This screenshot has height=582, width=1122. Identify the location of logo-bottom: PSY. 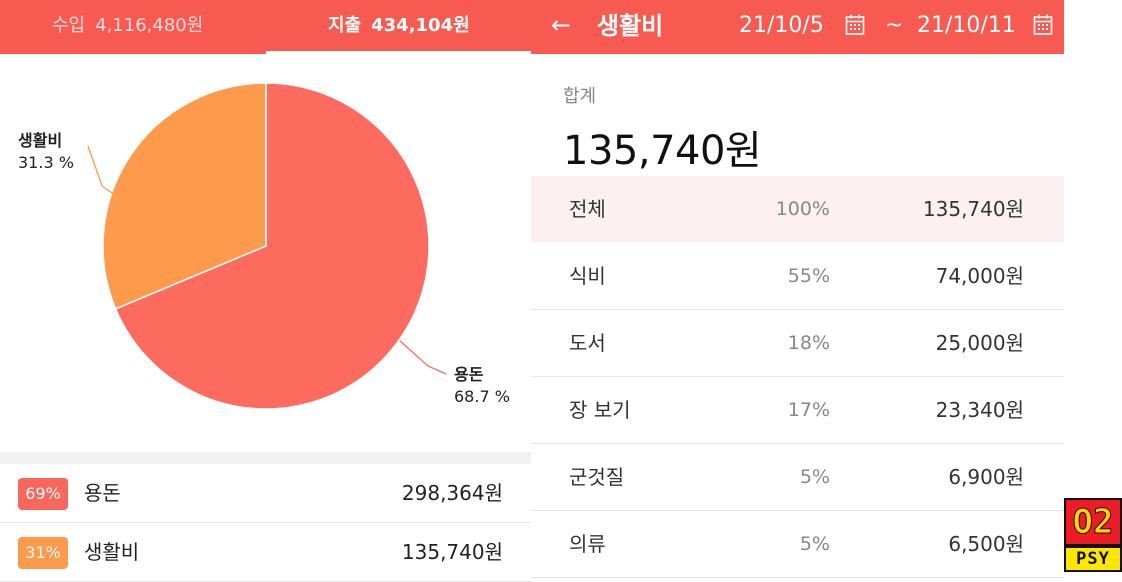
(1093, 559).